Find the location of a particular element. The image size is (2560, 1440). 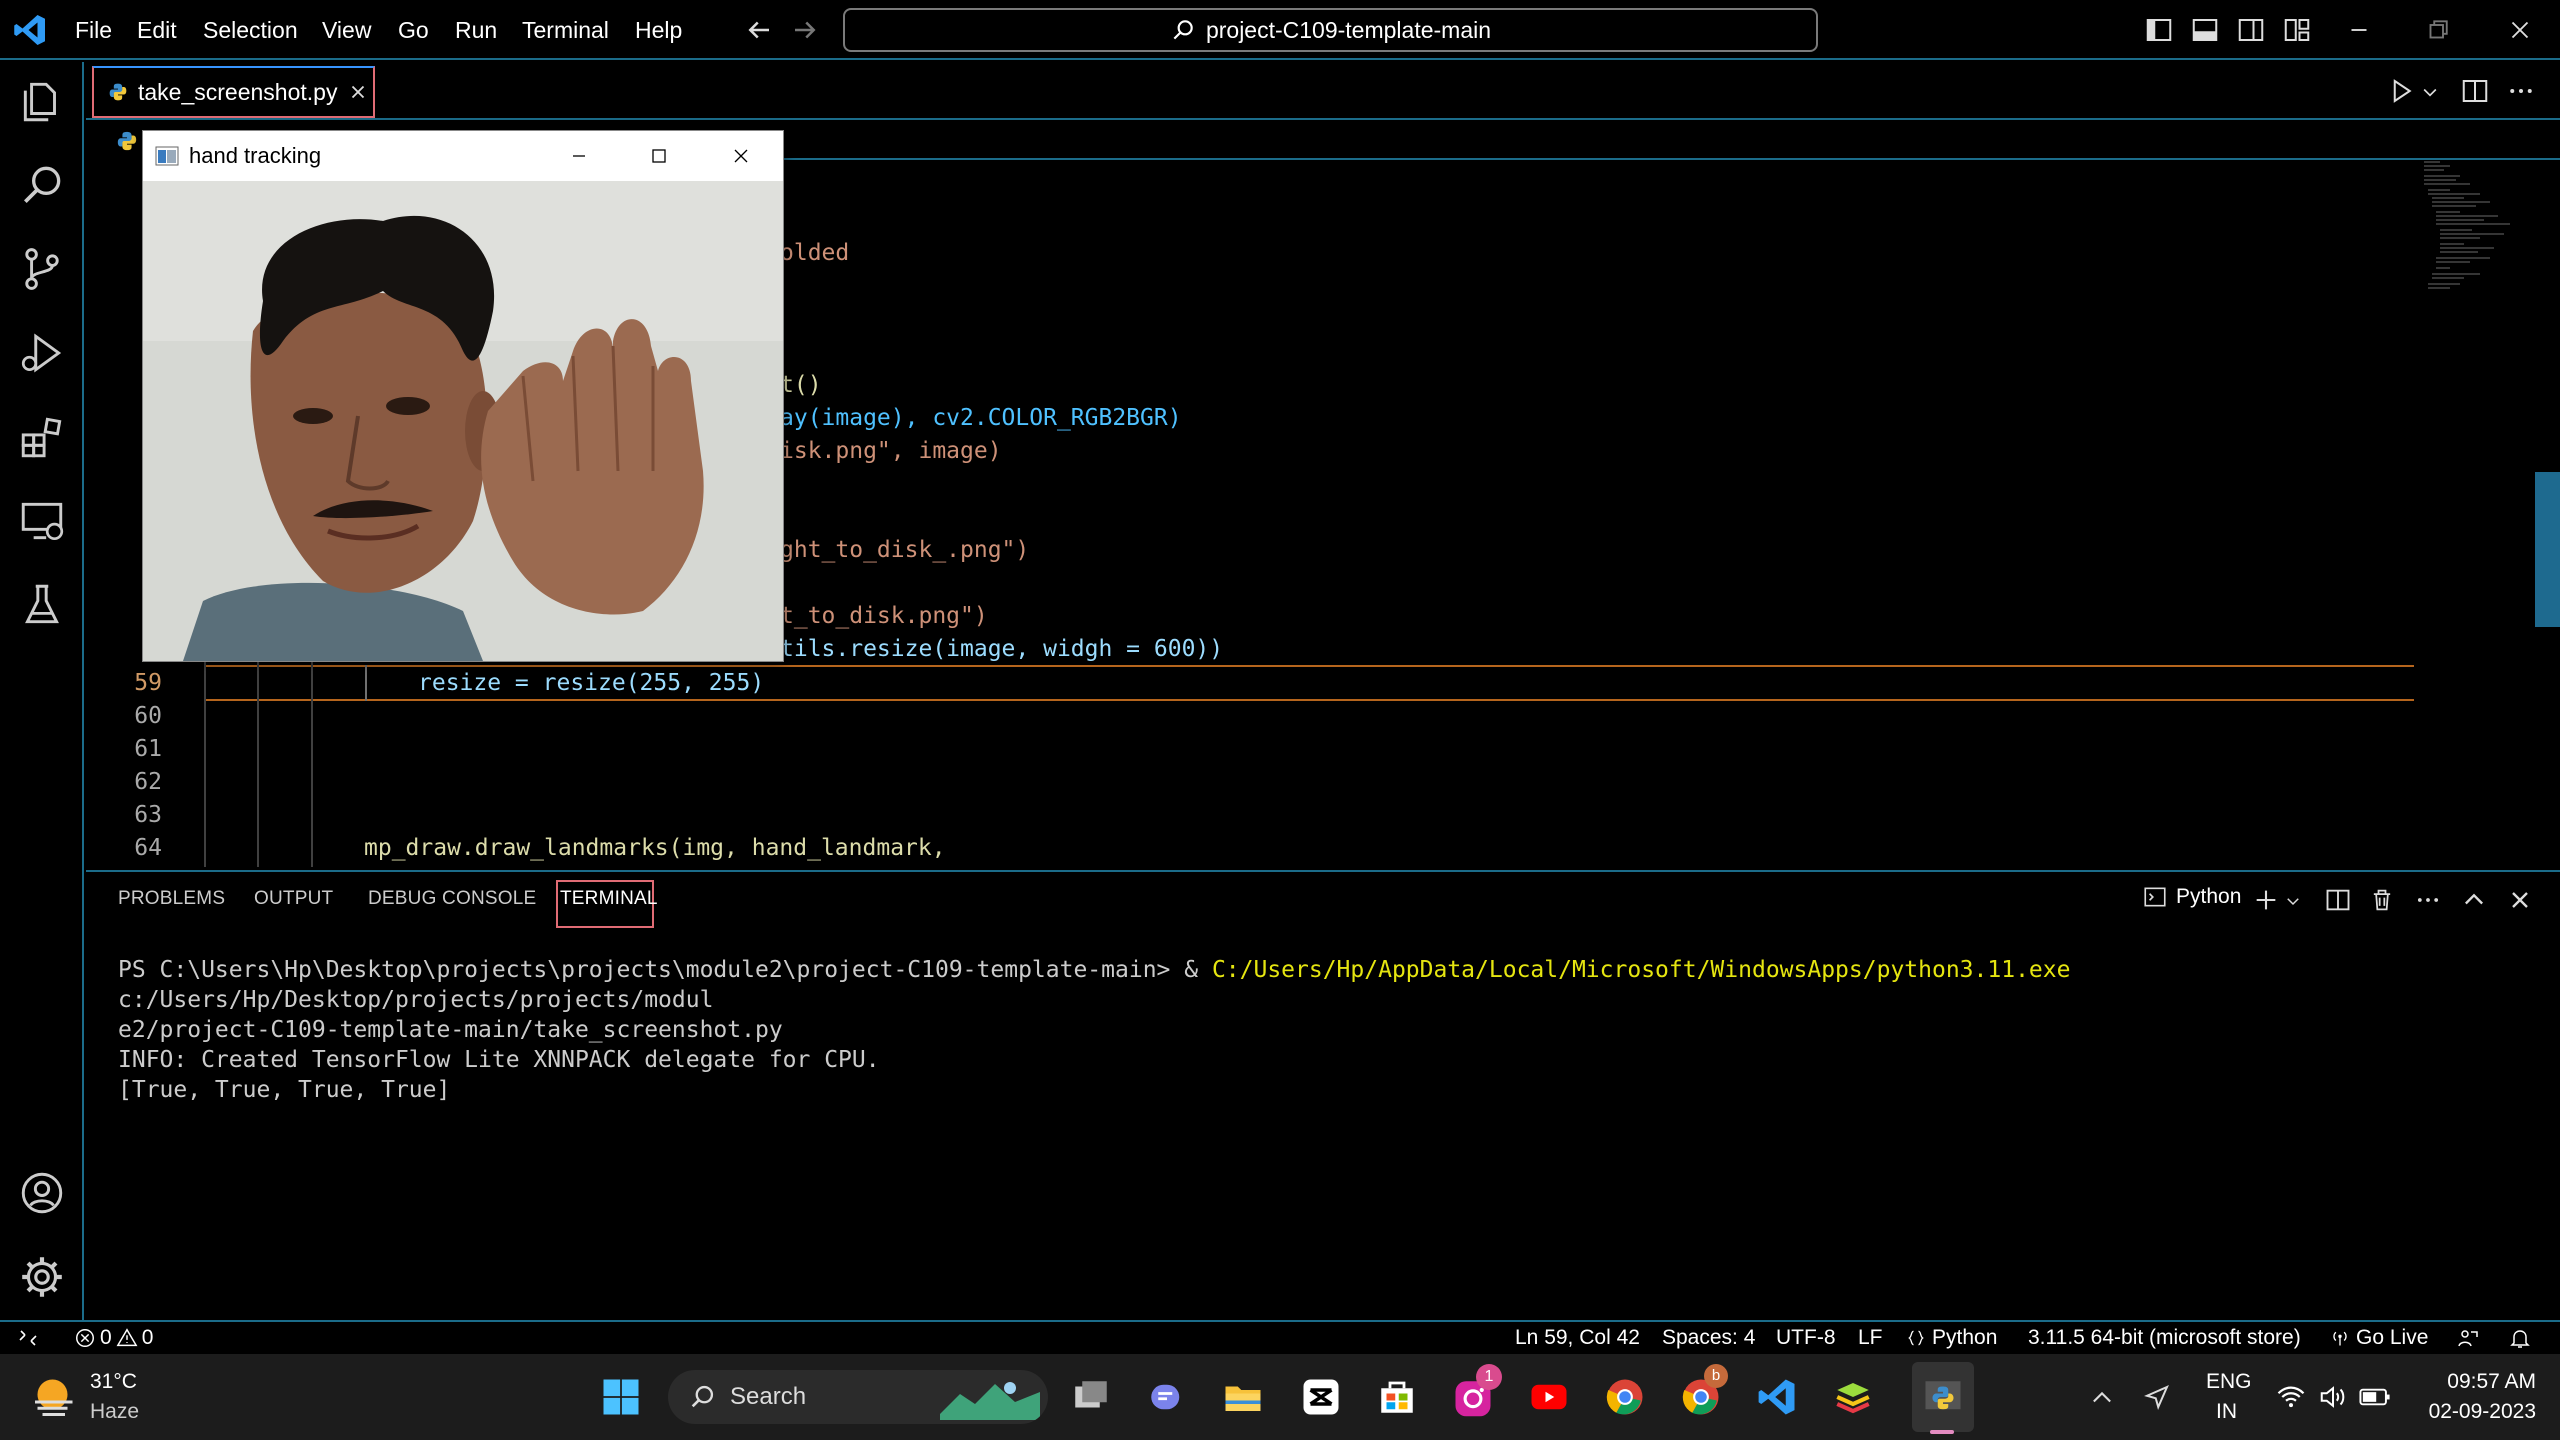

forward-arrow-icon is located at coordinates (805, 30).